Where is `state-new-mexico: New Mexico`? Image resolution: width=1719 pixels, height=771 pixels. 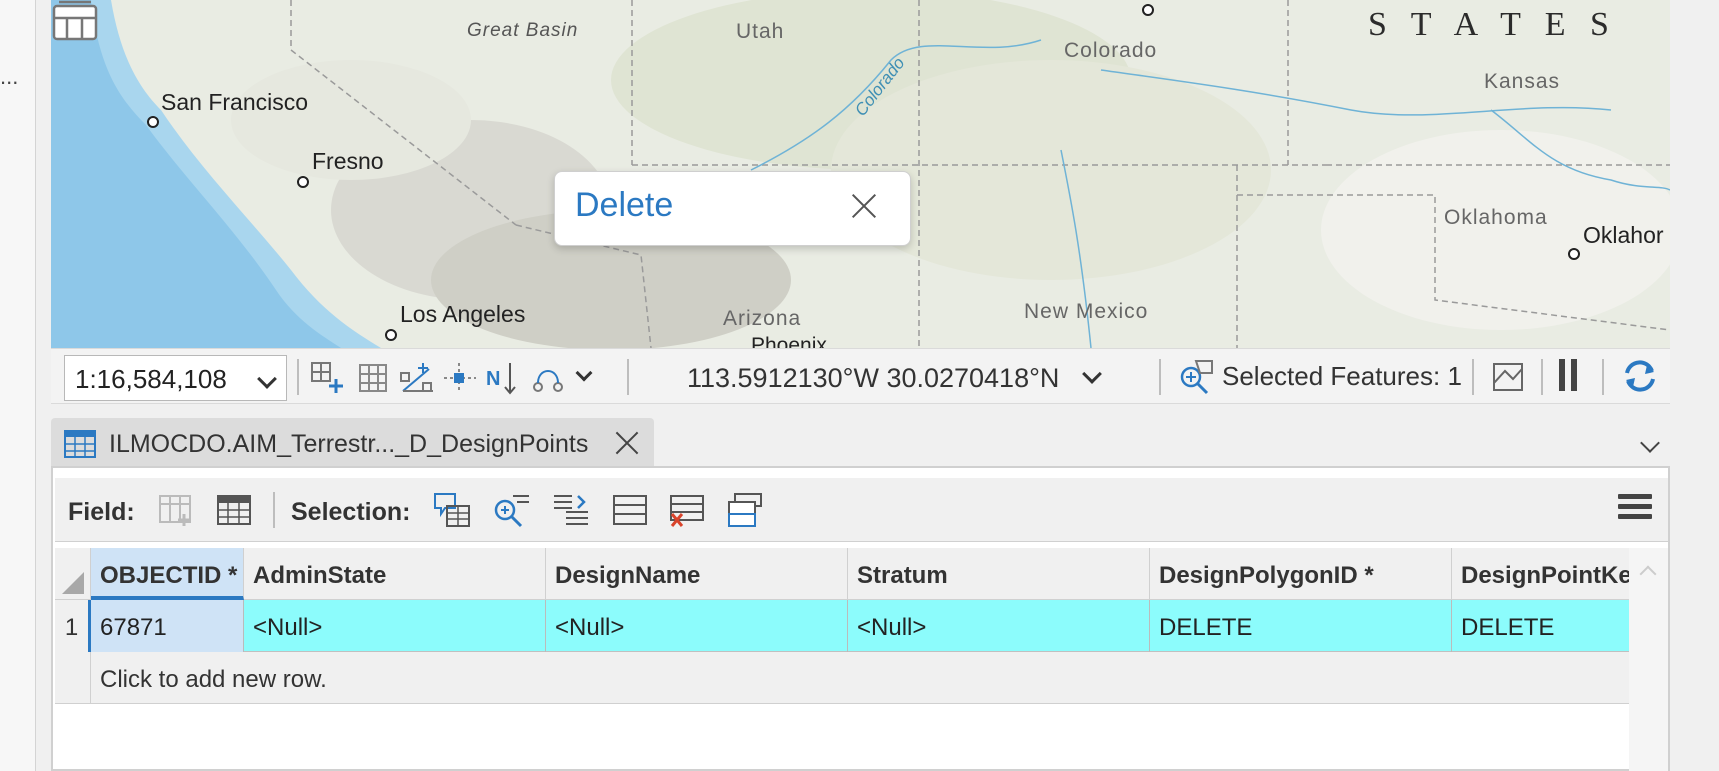
state-new-mexico: New Mexico is located at coordinates (1086, 311).